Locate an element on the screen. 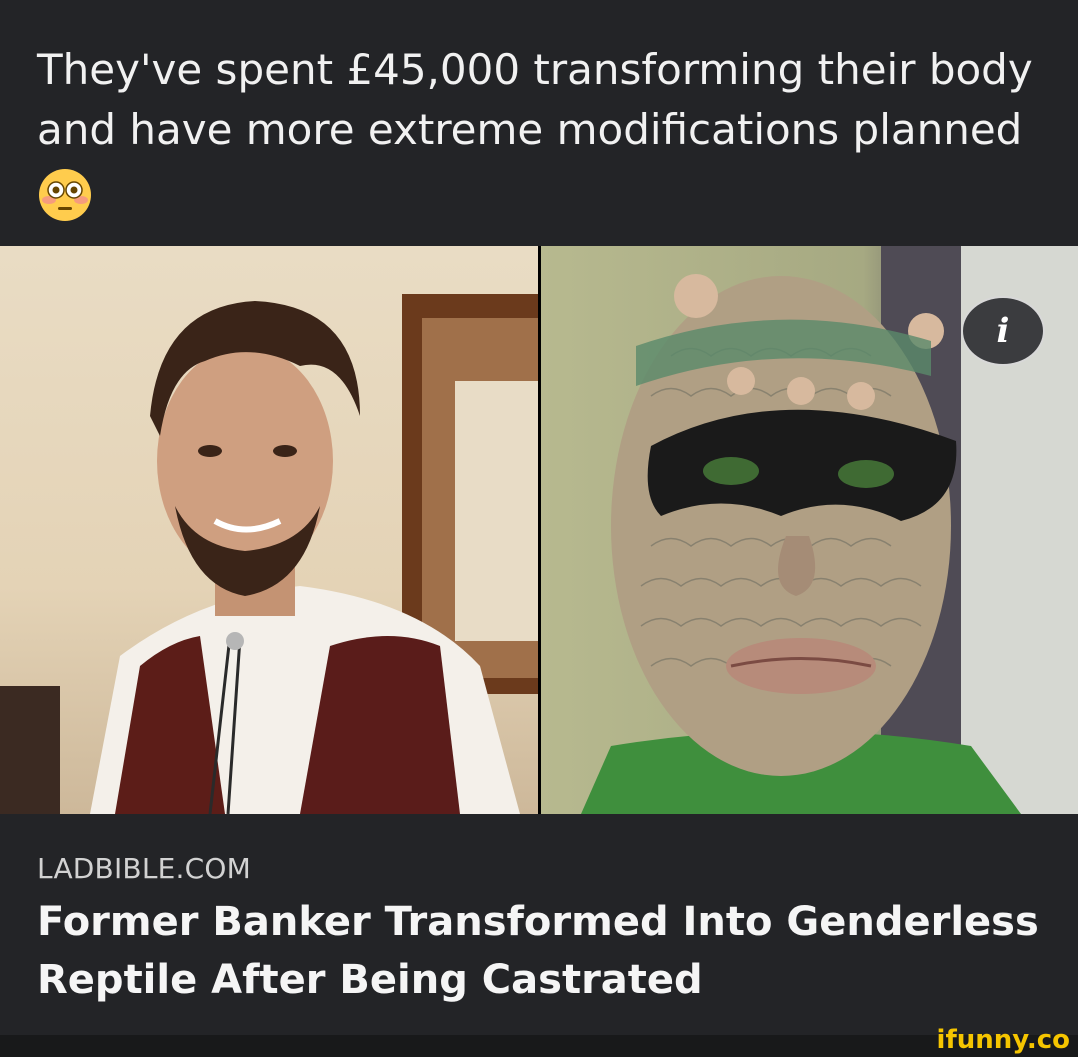 This screenshot has height=1057, width=1078. info-icon: i is located at coordinates (1003, 331).